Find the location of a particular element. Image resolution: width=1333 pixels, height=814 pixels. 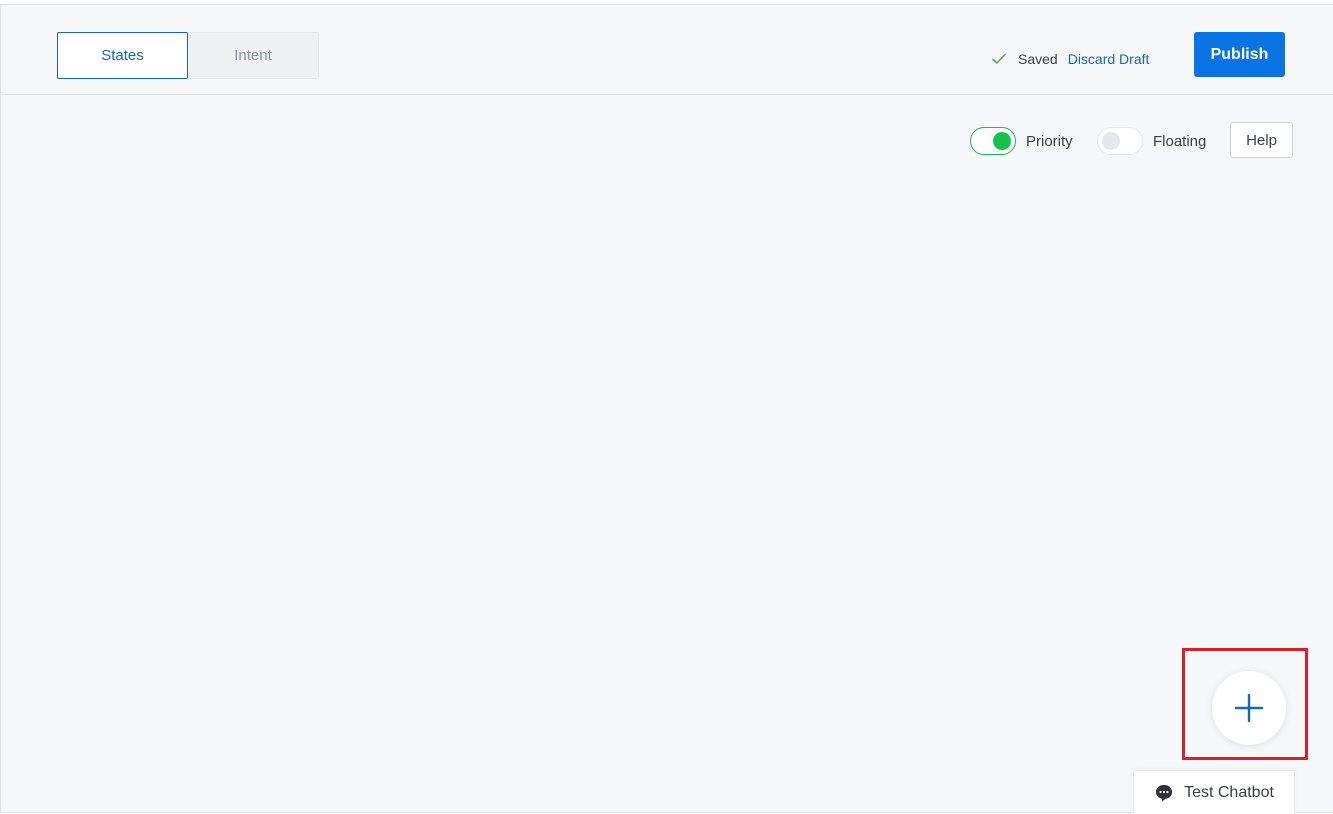

check-icon is located at coordinates (999, 59).